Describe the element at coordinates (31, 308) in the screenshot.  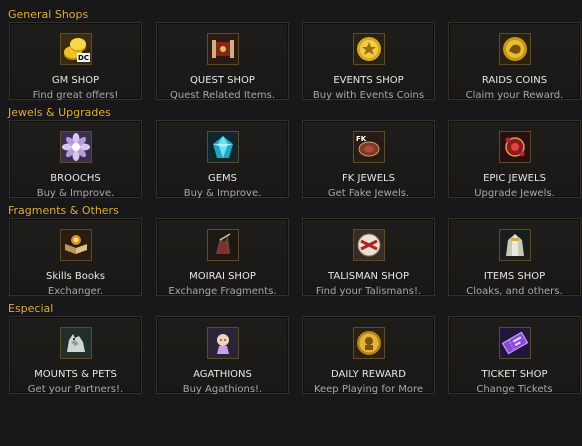
I see `section-title-especial: Especial` at that location.